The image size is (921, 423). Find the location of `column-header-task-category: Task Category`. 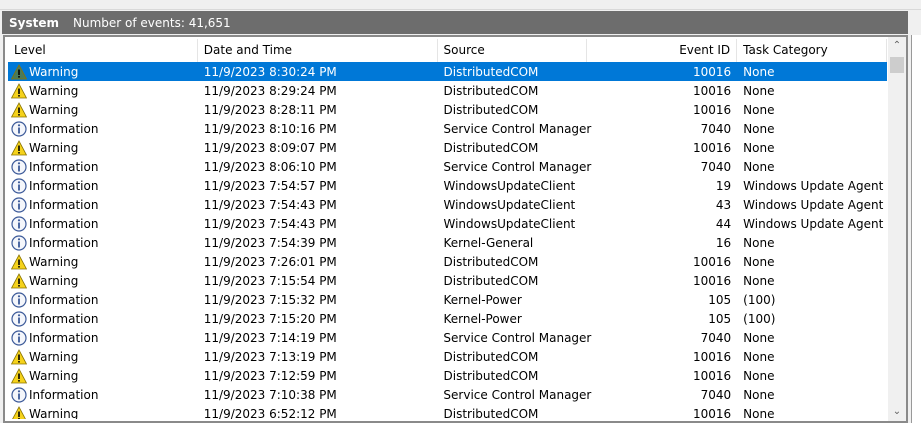

column-header-task-category: Task Category is located at coordinates (812, 50).